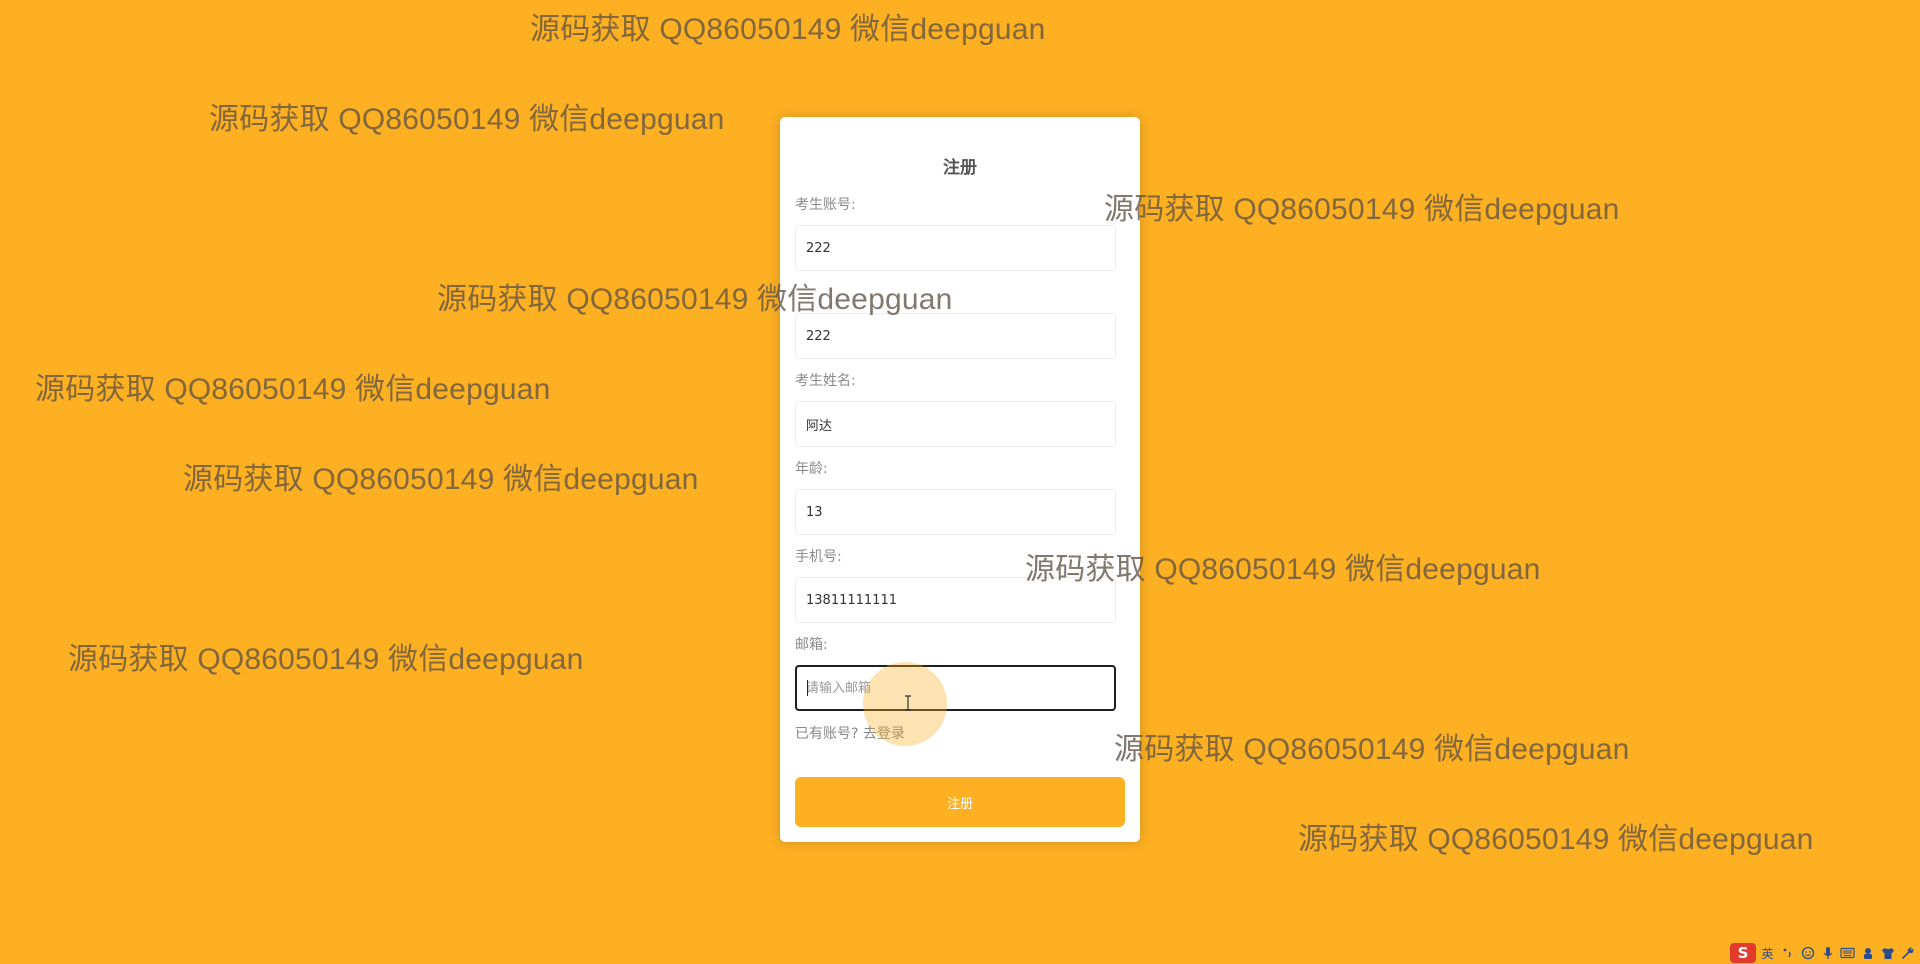 This screenshot has height=964, width=1920. I want to click on age-input, so click(955, 512).